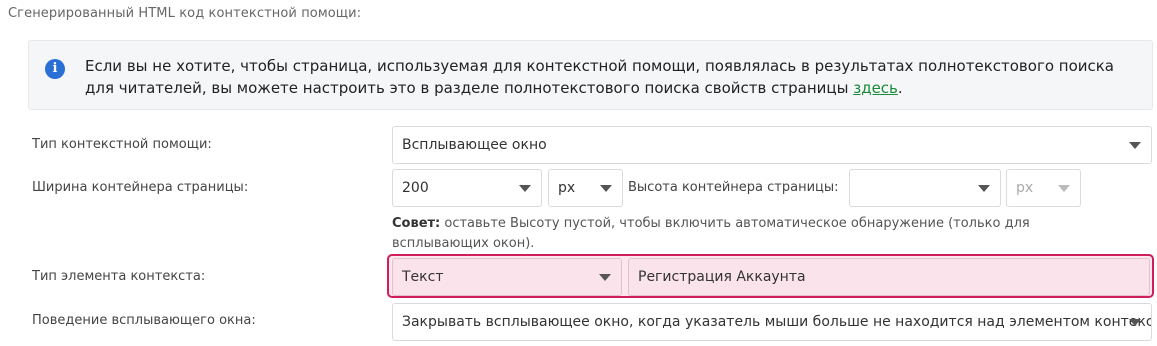 Image resolution: width=1157 pixels, height=346 pixels. Describe the element at coordinates (875, 88) in the screenshot. I see `info-link: здесь` at that location.